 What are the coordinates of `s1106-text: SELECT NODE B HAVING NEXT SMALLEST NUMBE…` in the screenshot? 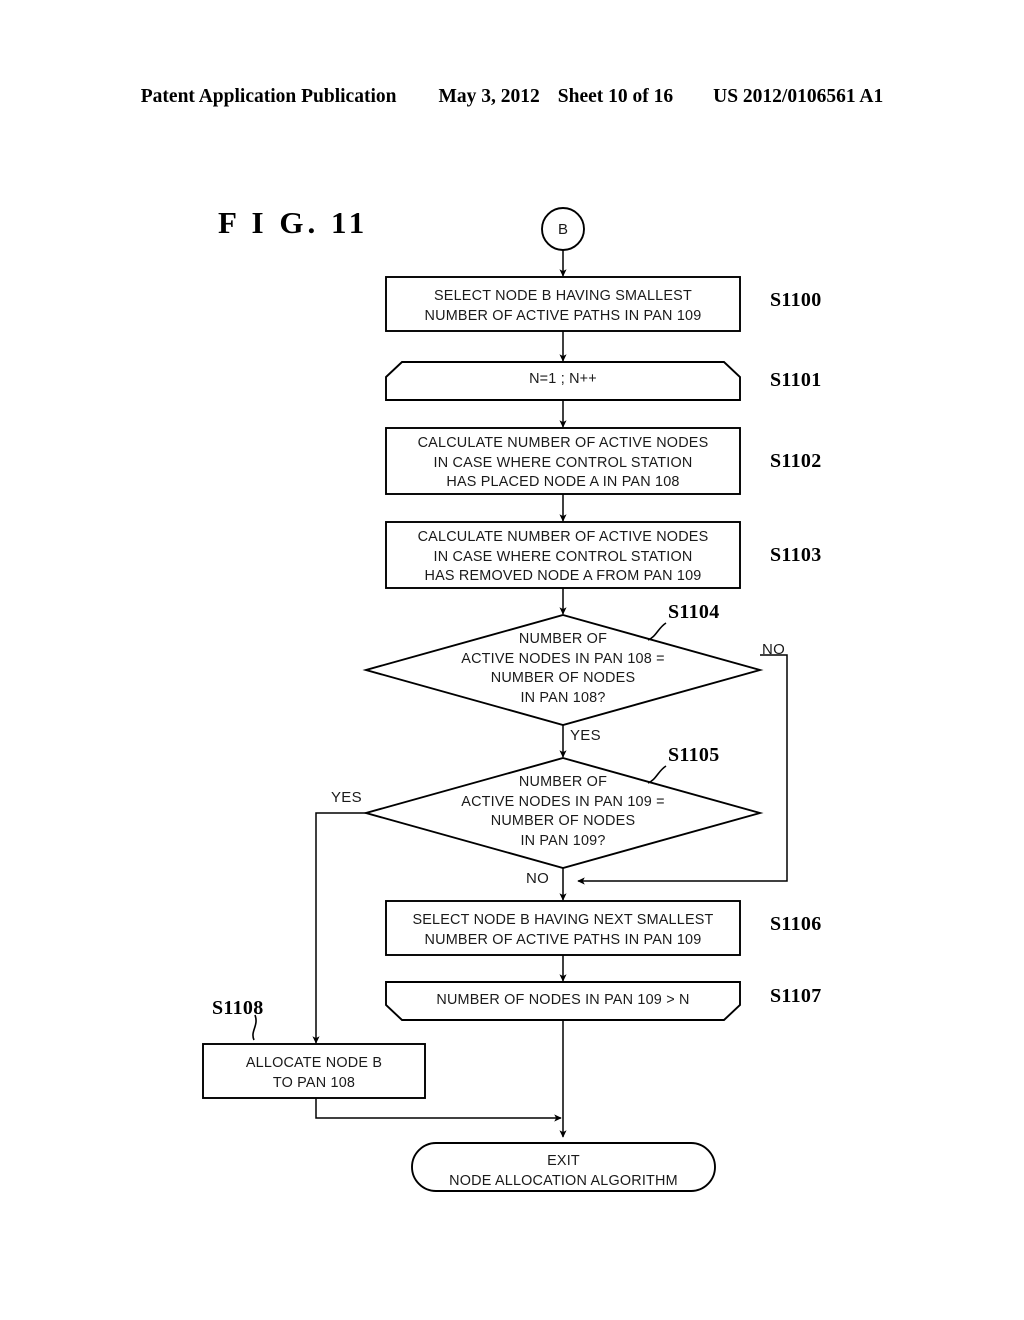 It's located at (563, 930).